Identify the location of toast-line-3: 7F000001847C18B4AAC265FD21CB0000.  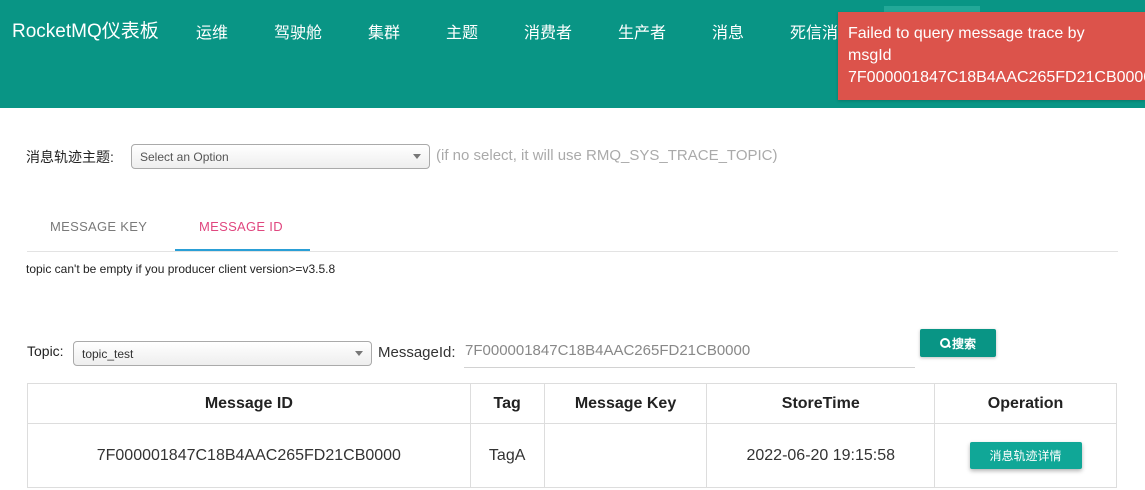
(996, 77).